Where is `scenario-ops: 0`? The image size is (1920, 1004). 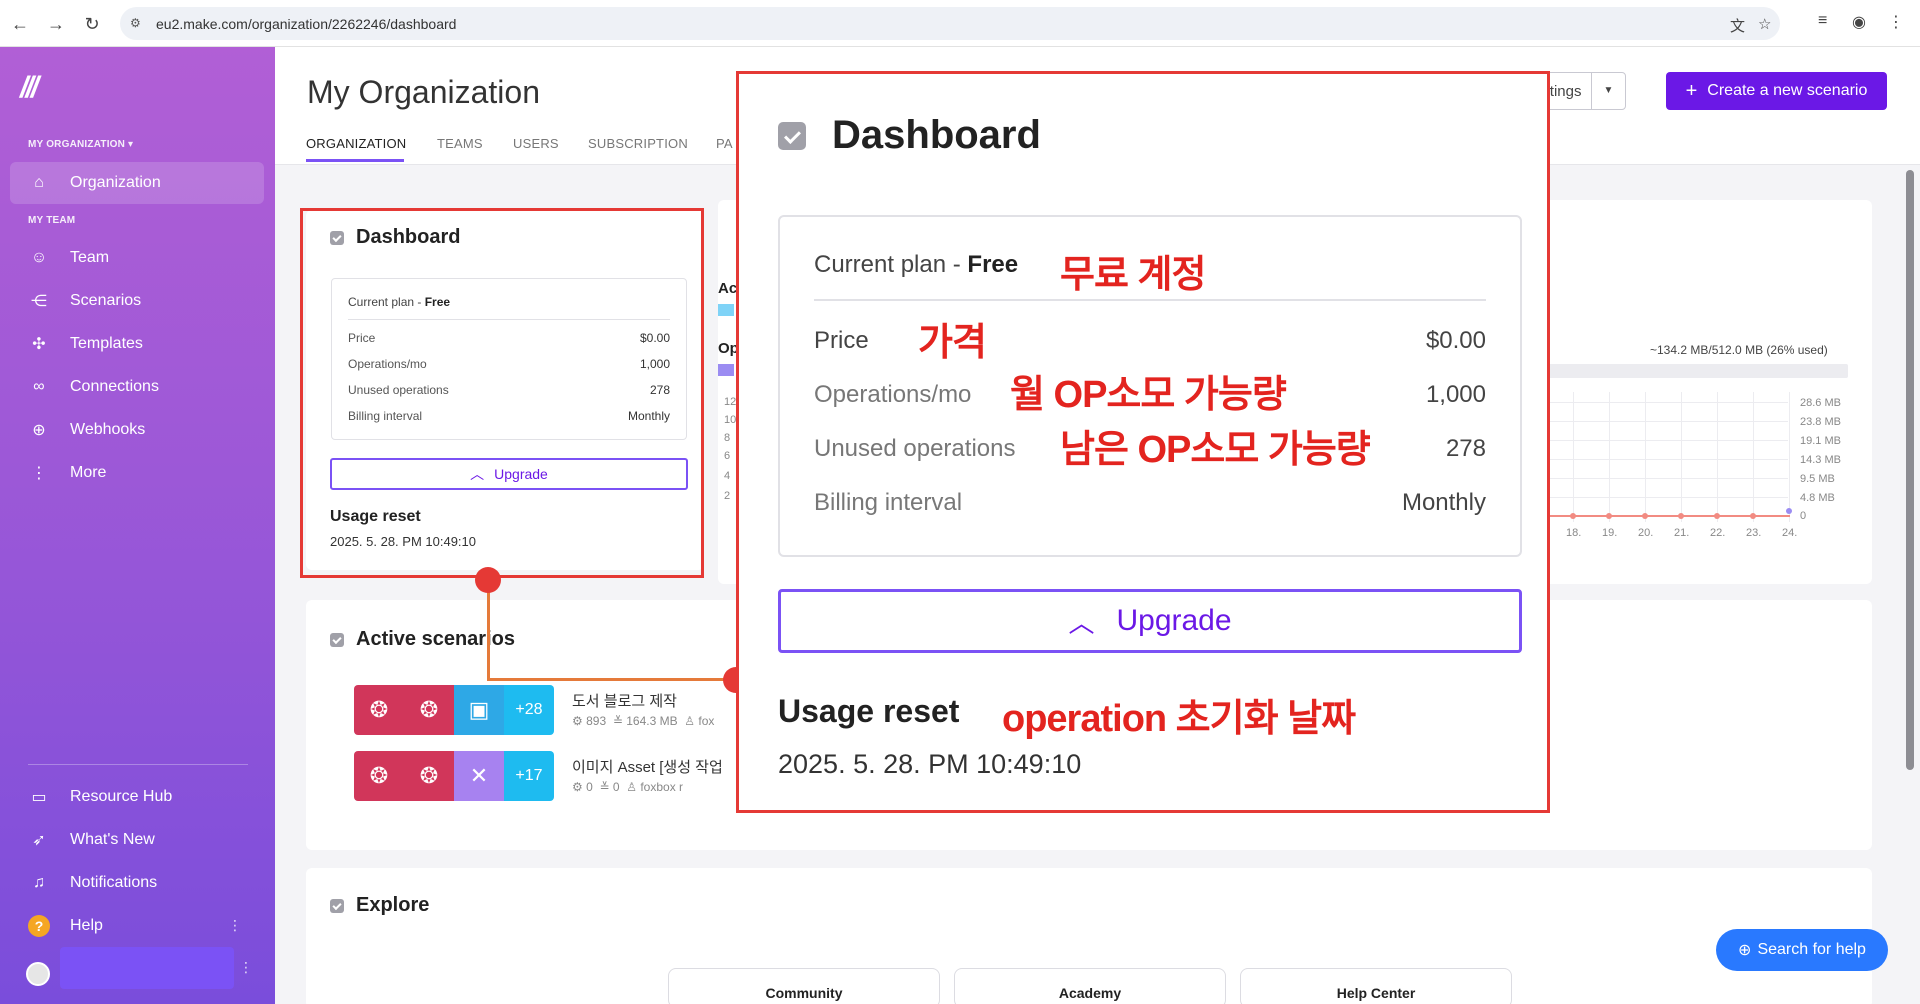 scenario-ops: 0 is located at coordinates (589, 787).